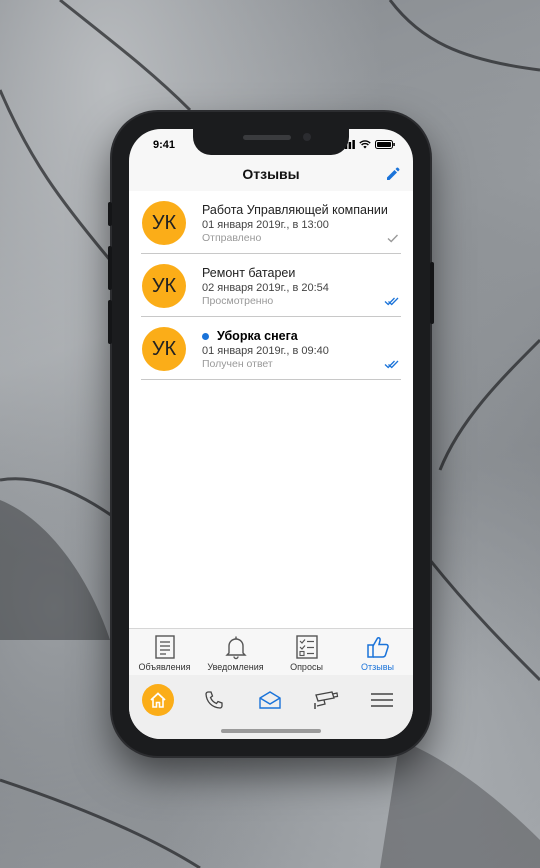 The image size is (540, 868). Describe the element at coordinates (110, 214) in the screenshot. I see `mute-switch` at that location.